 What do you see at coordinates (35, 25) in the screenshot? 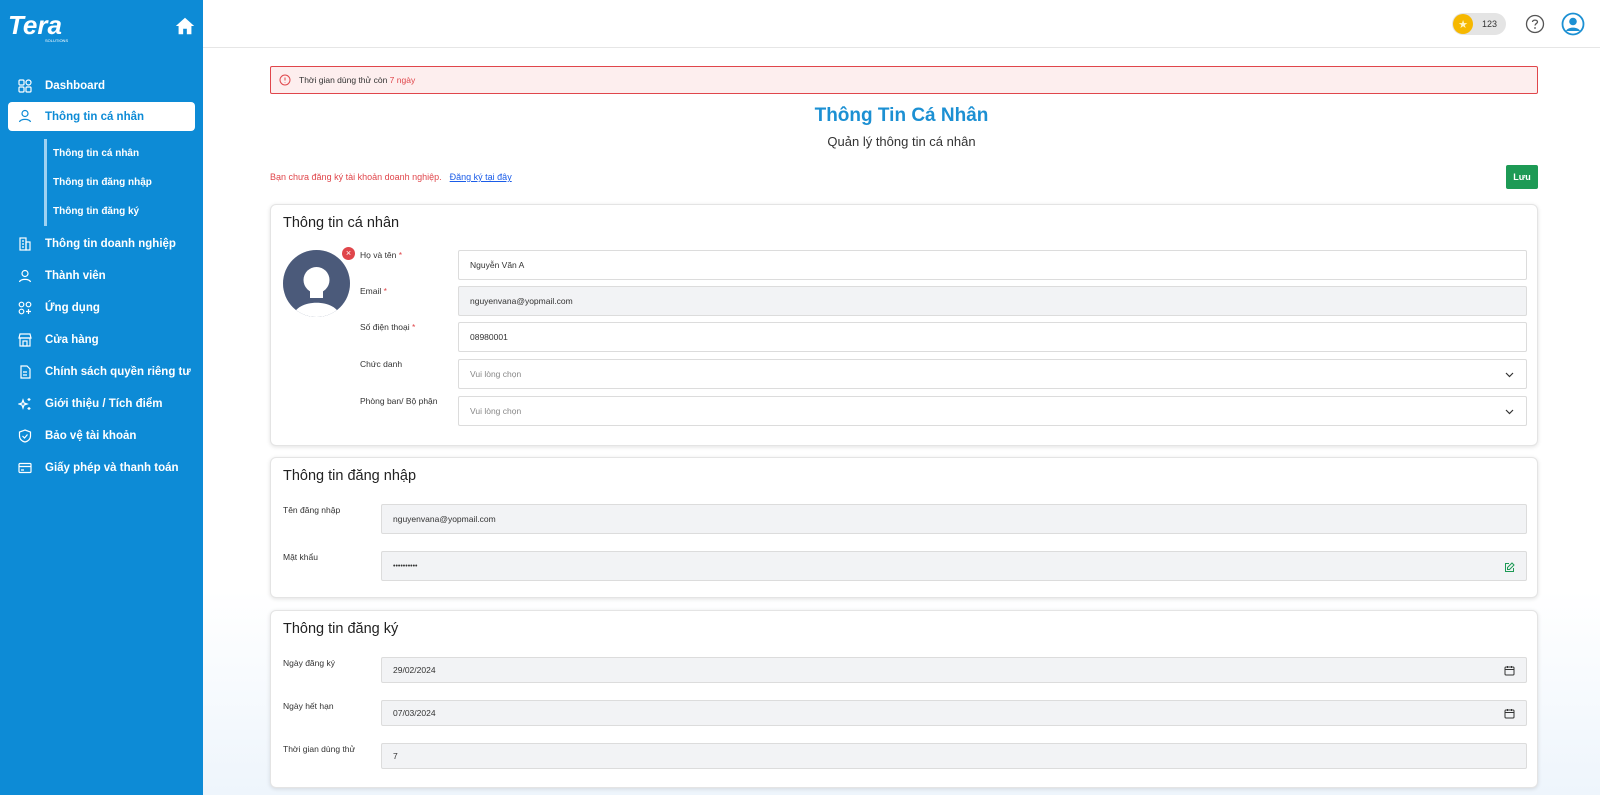
I see `svg-text: Tera` at bounding box center [35, 25].